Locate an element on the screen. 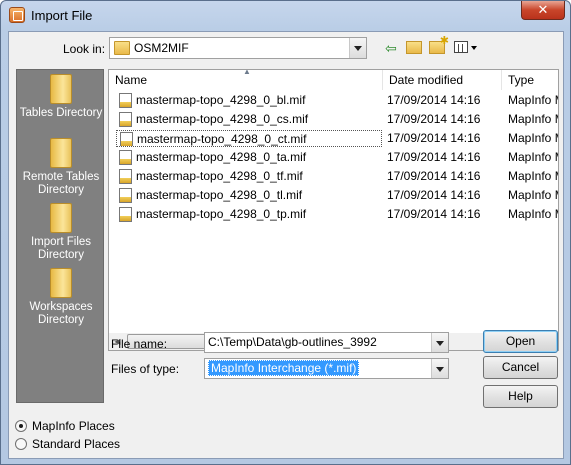  app-icon is located at coordinates (17, 15).